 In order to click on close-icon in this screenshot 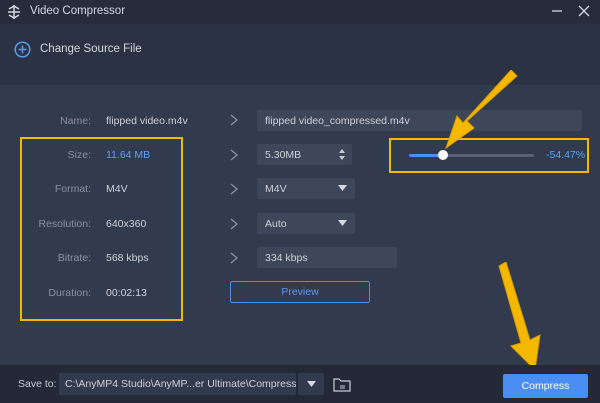, I will do `click(584, 11)`.